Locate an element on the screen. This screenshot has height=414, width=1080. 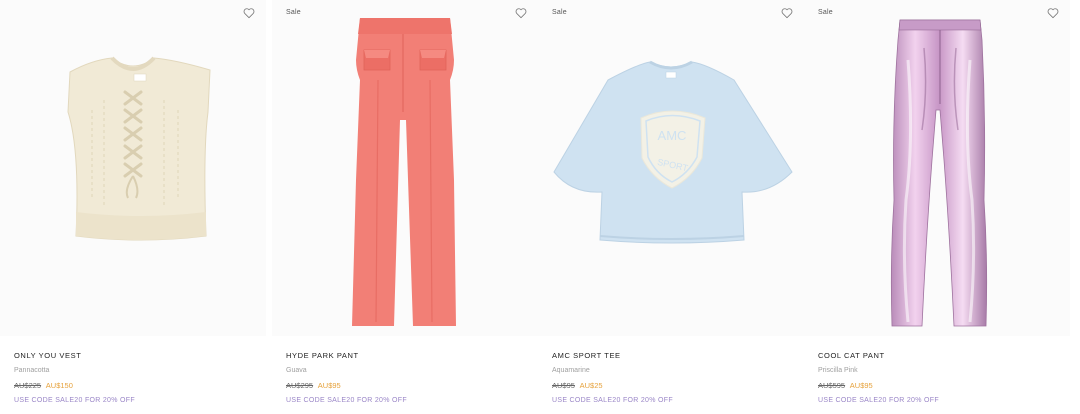
original-price: AU$225 is located at coordinates (28, 385).